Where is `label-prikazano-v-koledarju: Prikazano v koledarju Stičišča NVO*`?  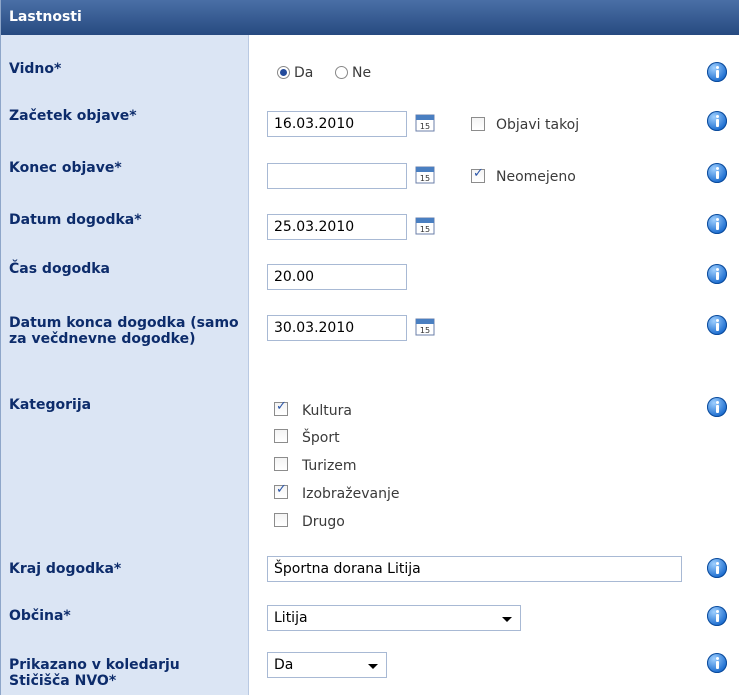 label-prikazano-v-koledarju: Prikazano v koledarju Stičišča NVO* is located at coordinates (94, 673).